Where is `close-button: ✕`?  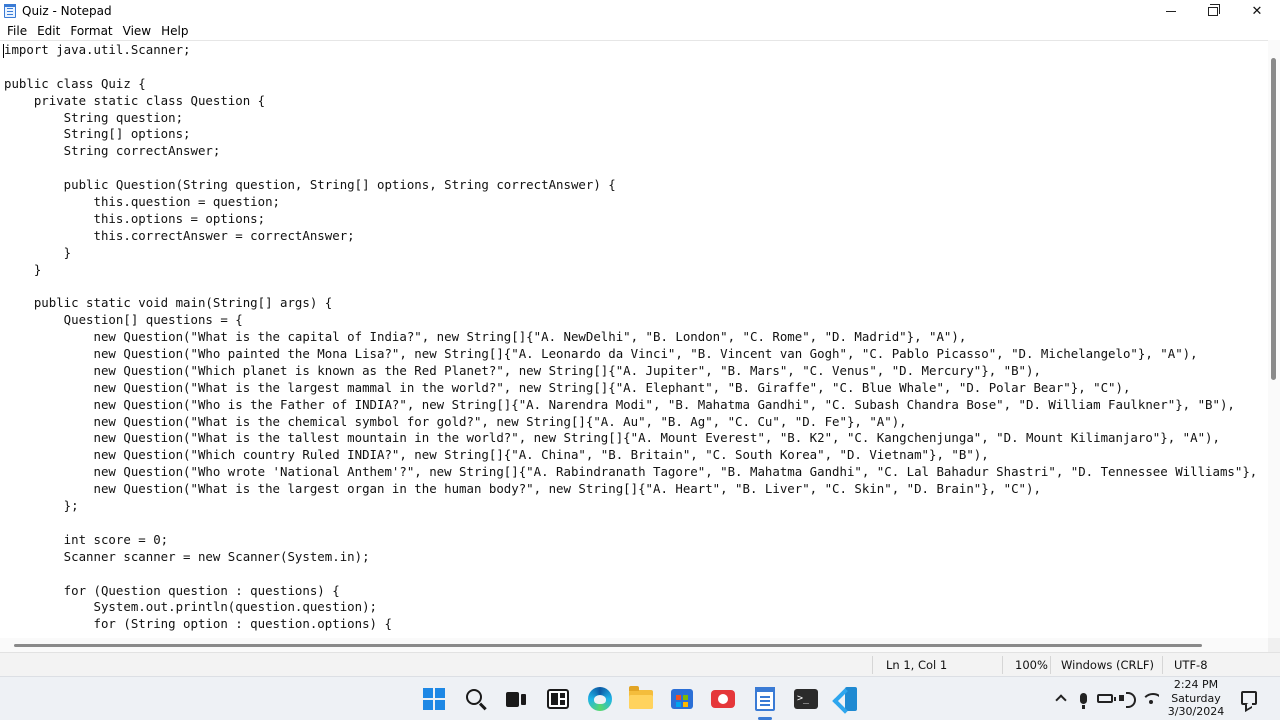
close-button: ✕ is located at coordinates (1257, 11).